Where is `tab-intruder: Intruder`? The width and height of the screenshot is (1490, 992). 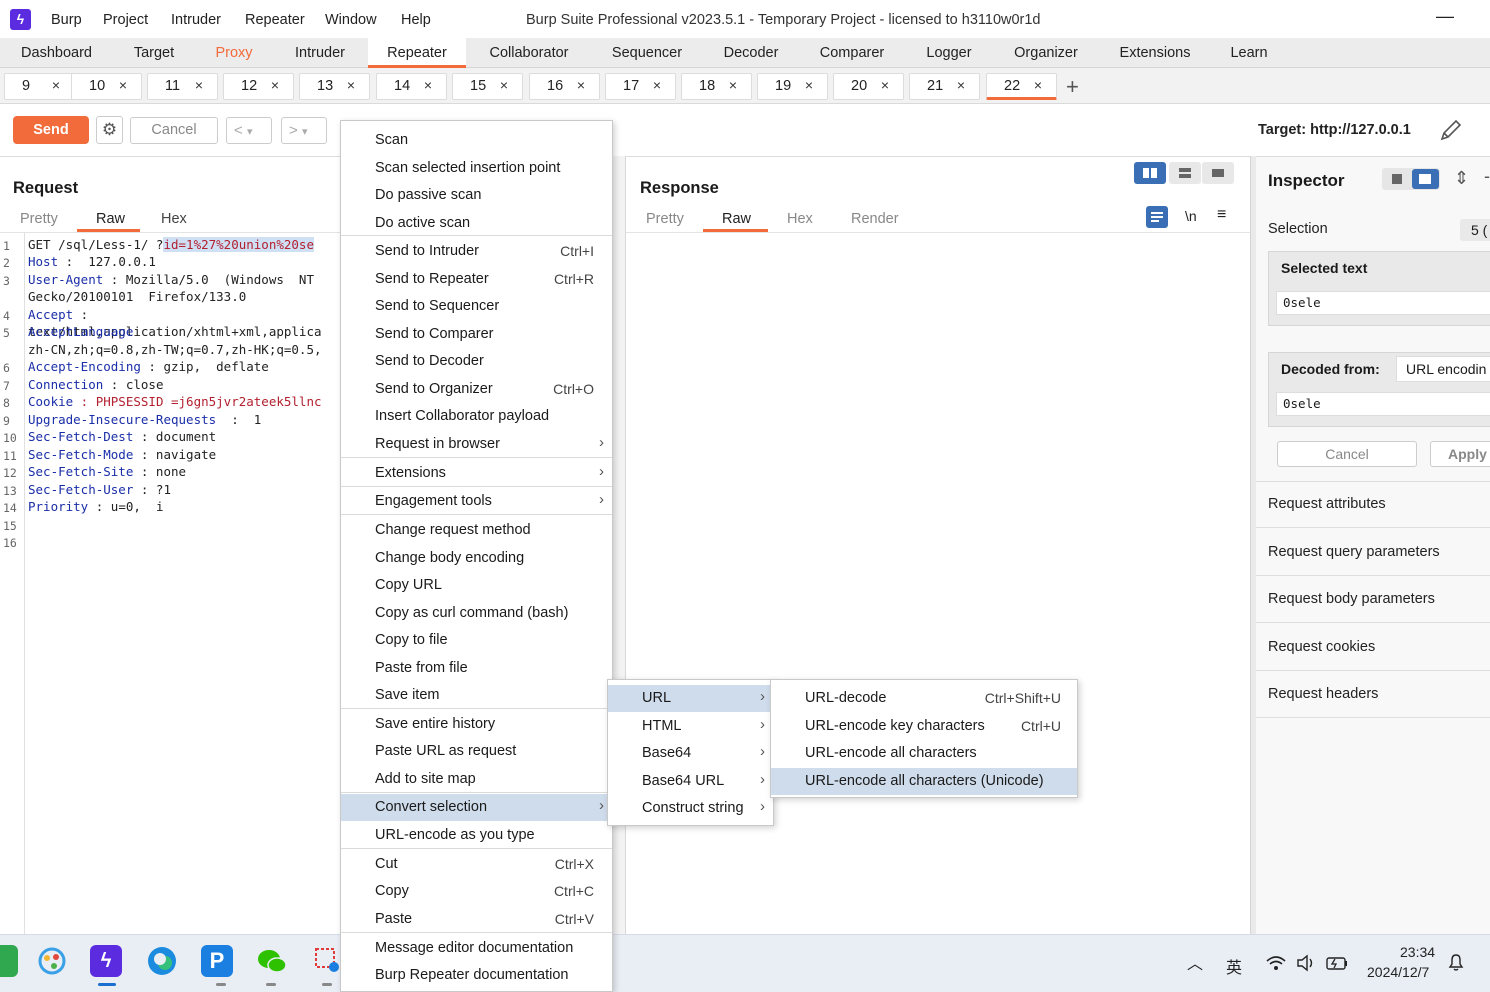 tab-intruder: Intruder is located at coordinates (320, 53).